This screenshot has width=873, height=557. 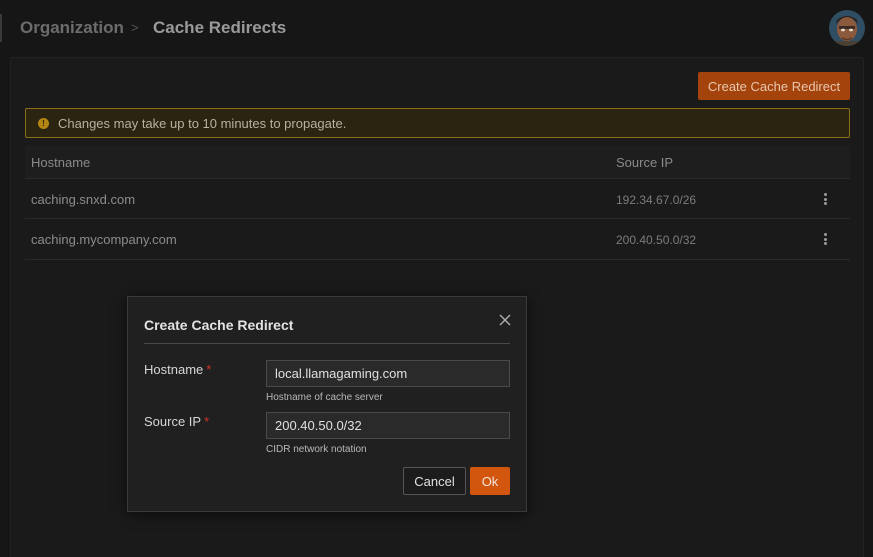 I want to click on hostname-input, so click(x=388, y=373).